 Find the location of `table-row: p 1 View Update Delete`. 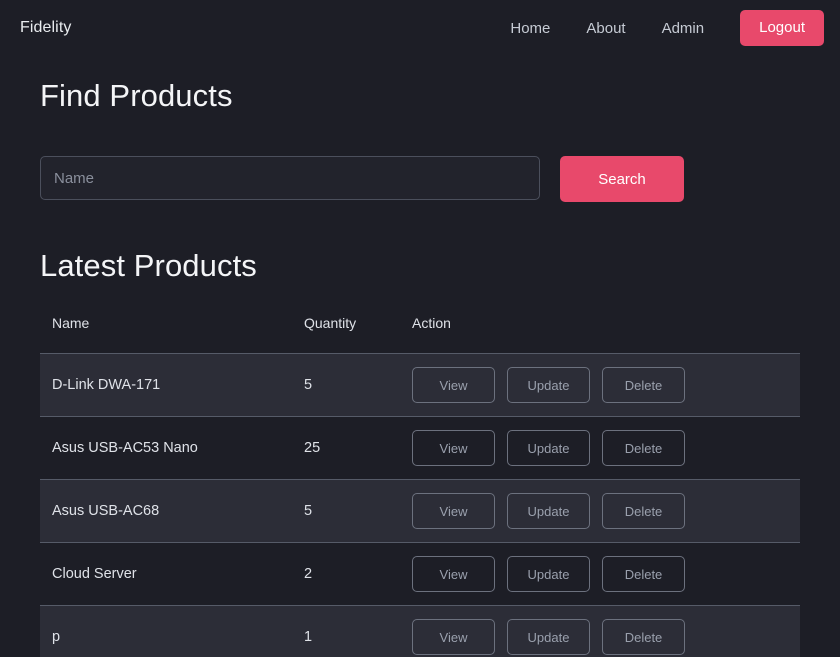

table-row: p 1 View Update Delete is located at coordinates (420, 631).